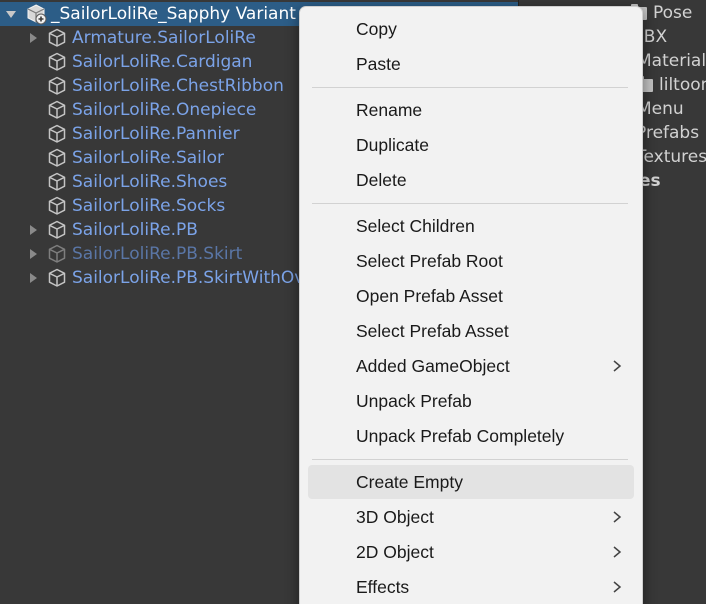  I want to click on menu-item-open-prefab-asset: Open Prefab Asset, so click(471, 296).